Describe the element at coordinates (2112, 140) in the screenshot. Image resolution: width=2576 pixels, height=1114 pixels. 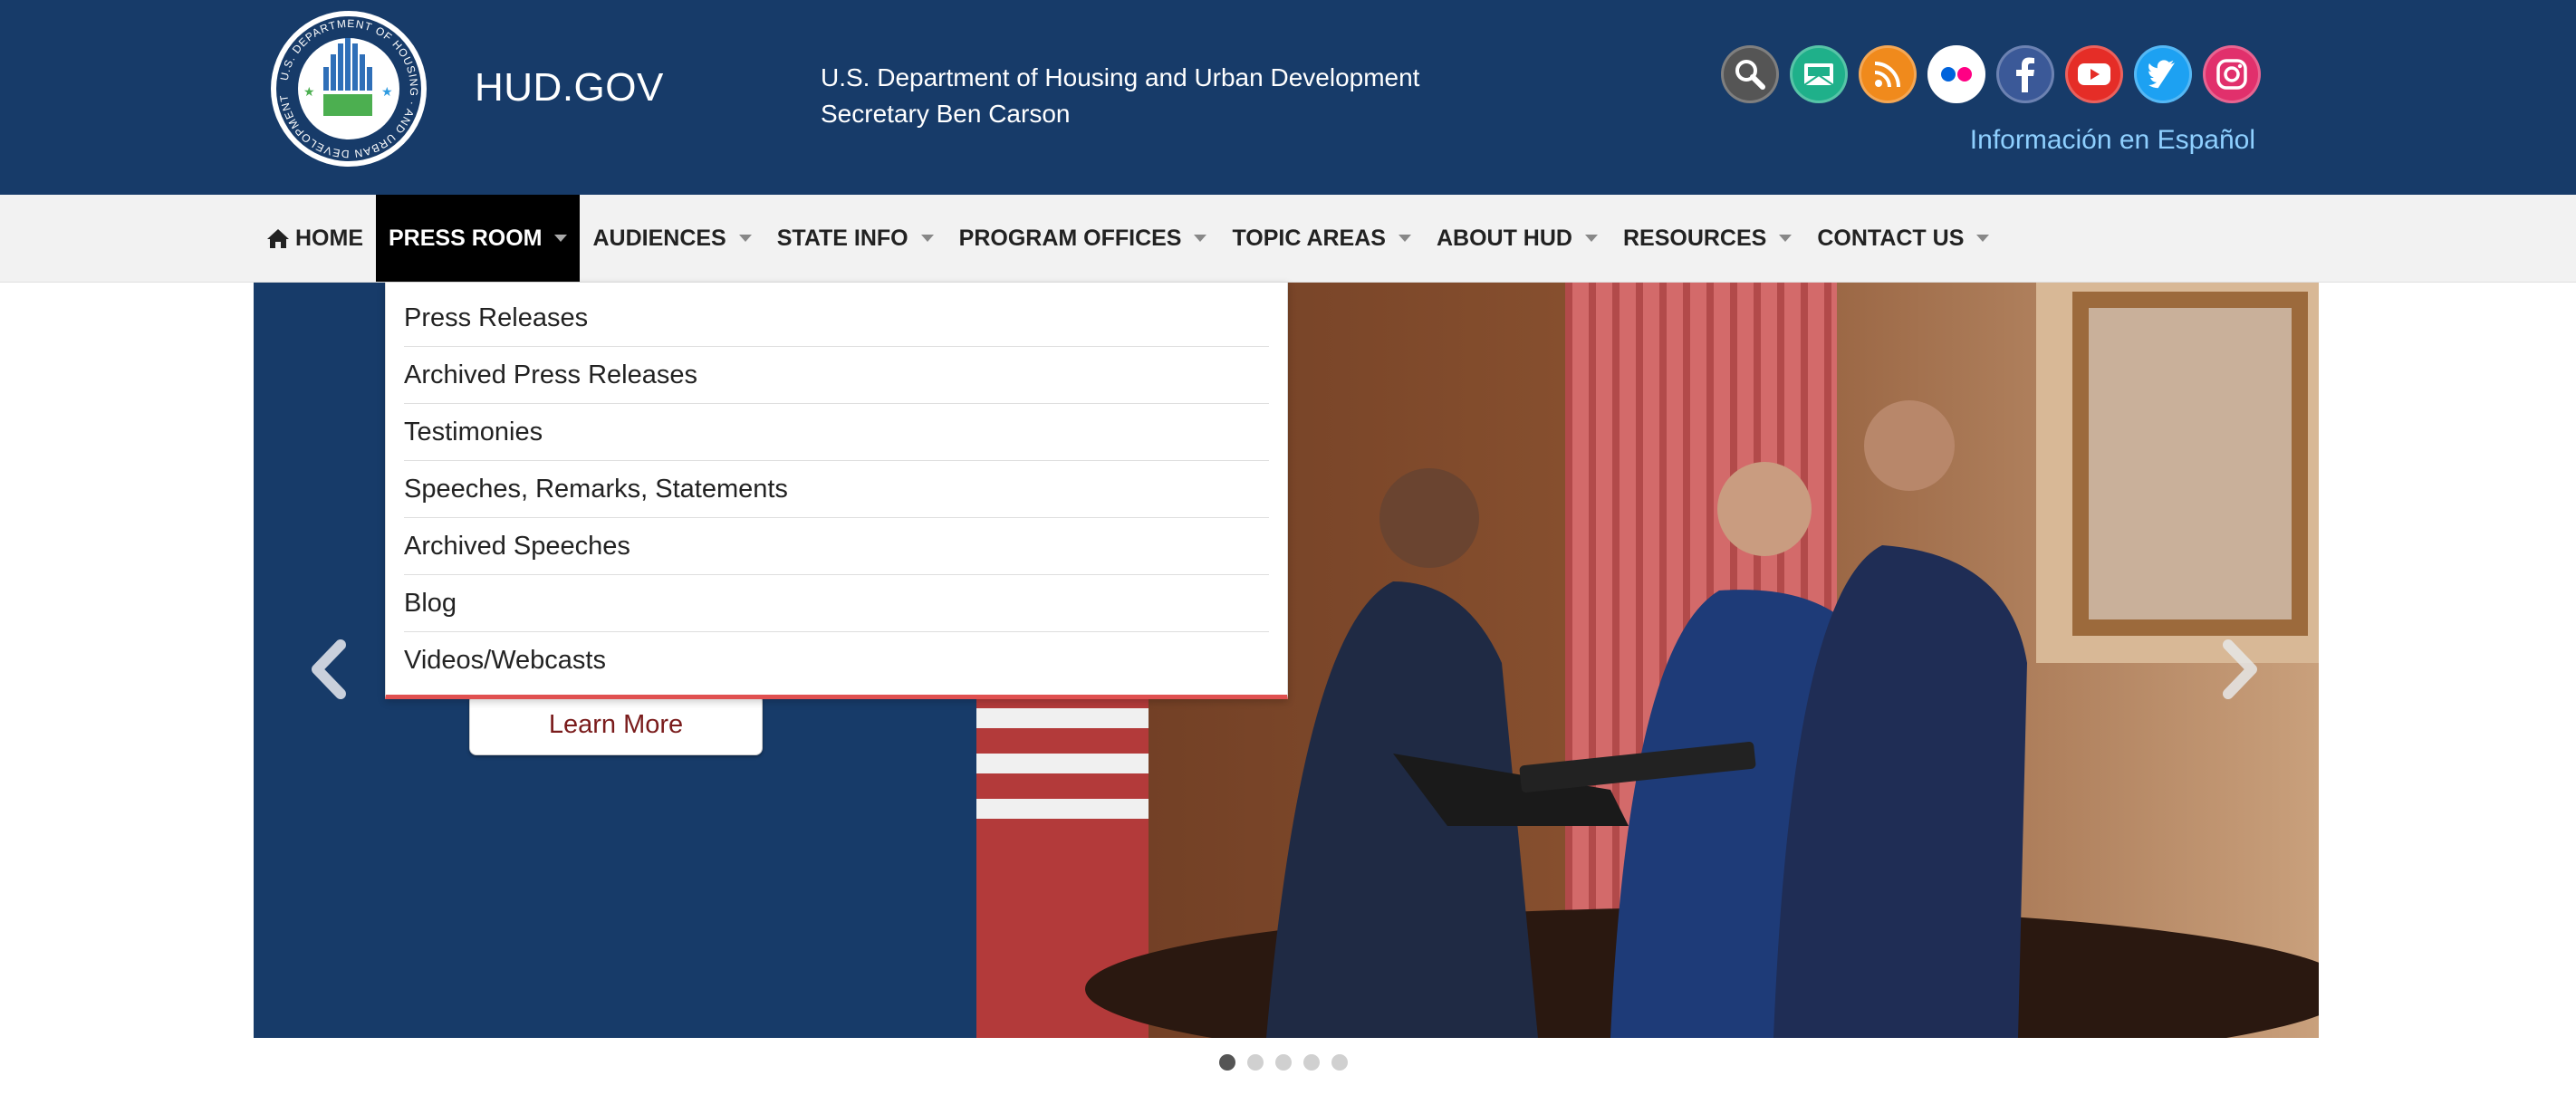
I see `spanish-info-link: Información en Español` at that location.